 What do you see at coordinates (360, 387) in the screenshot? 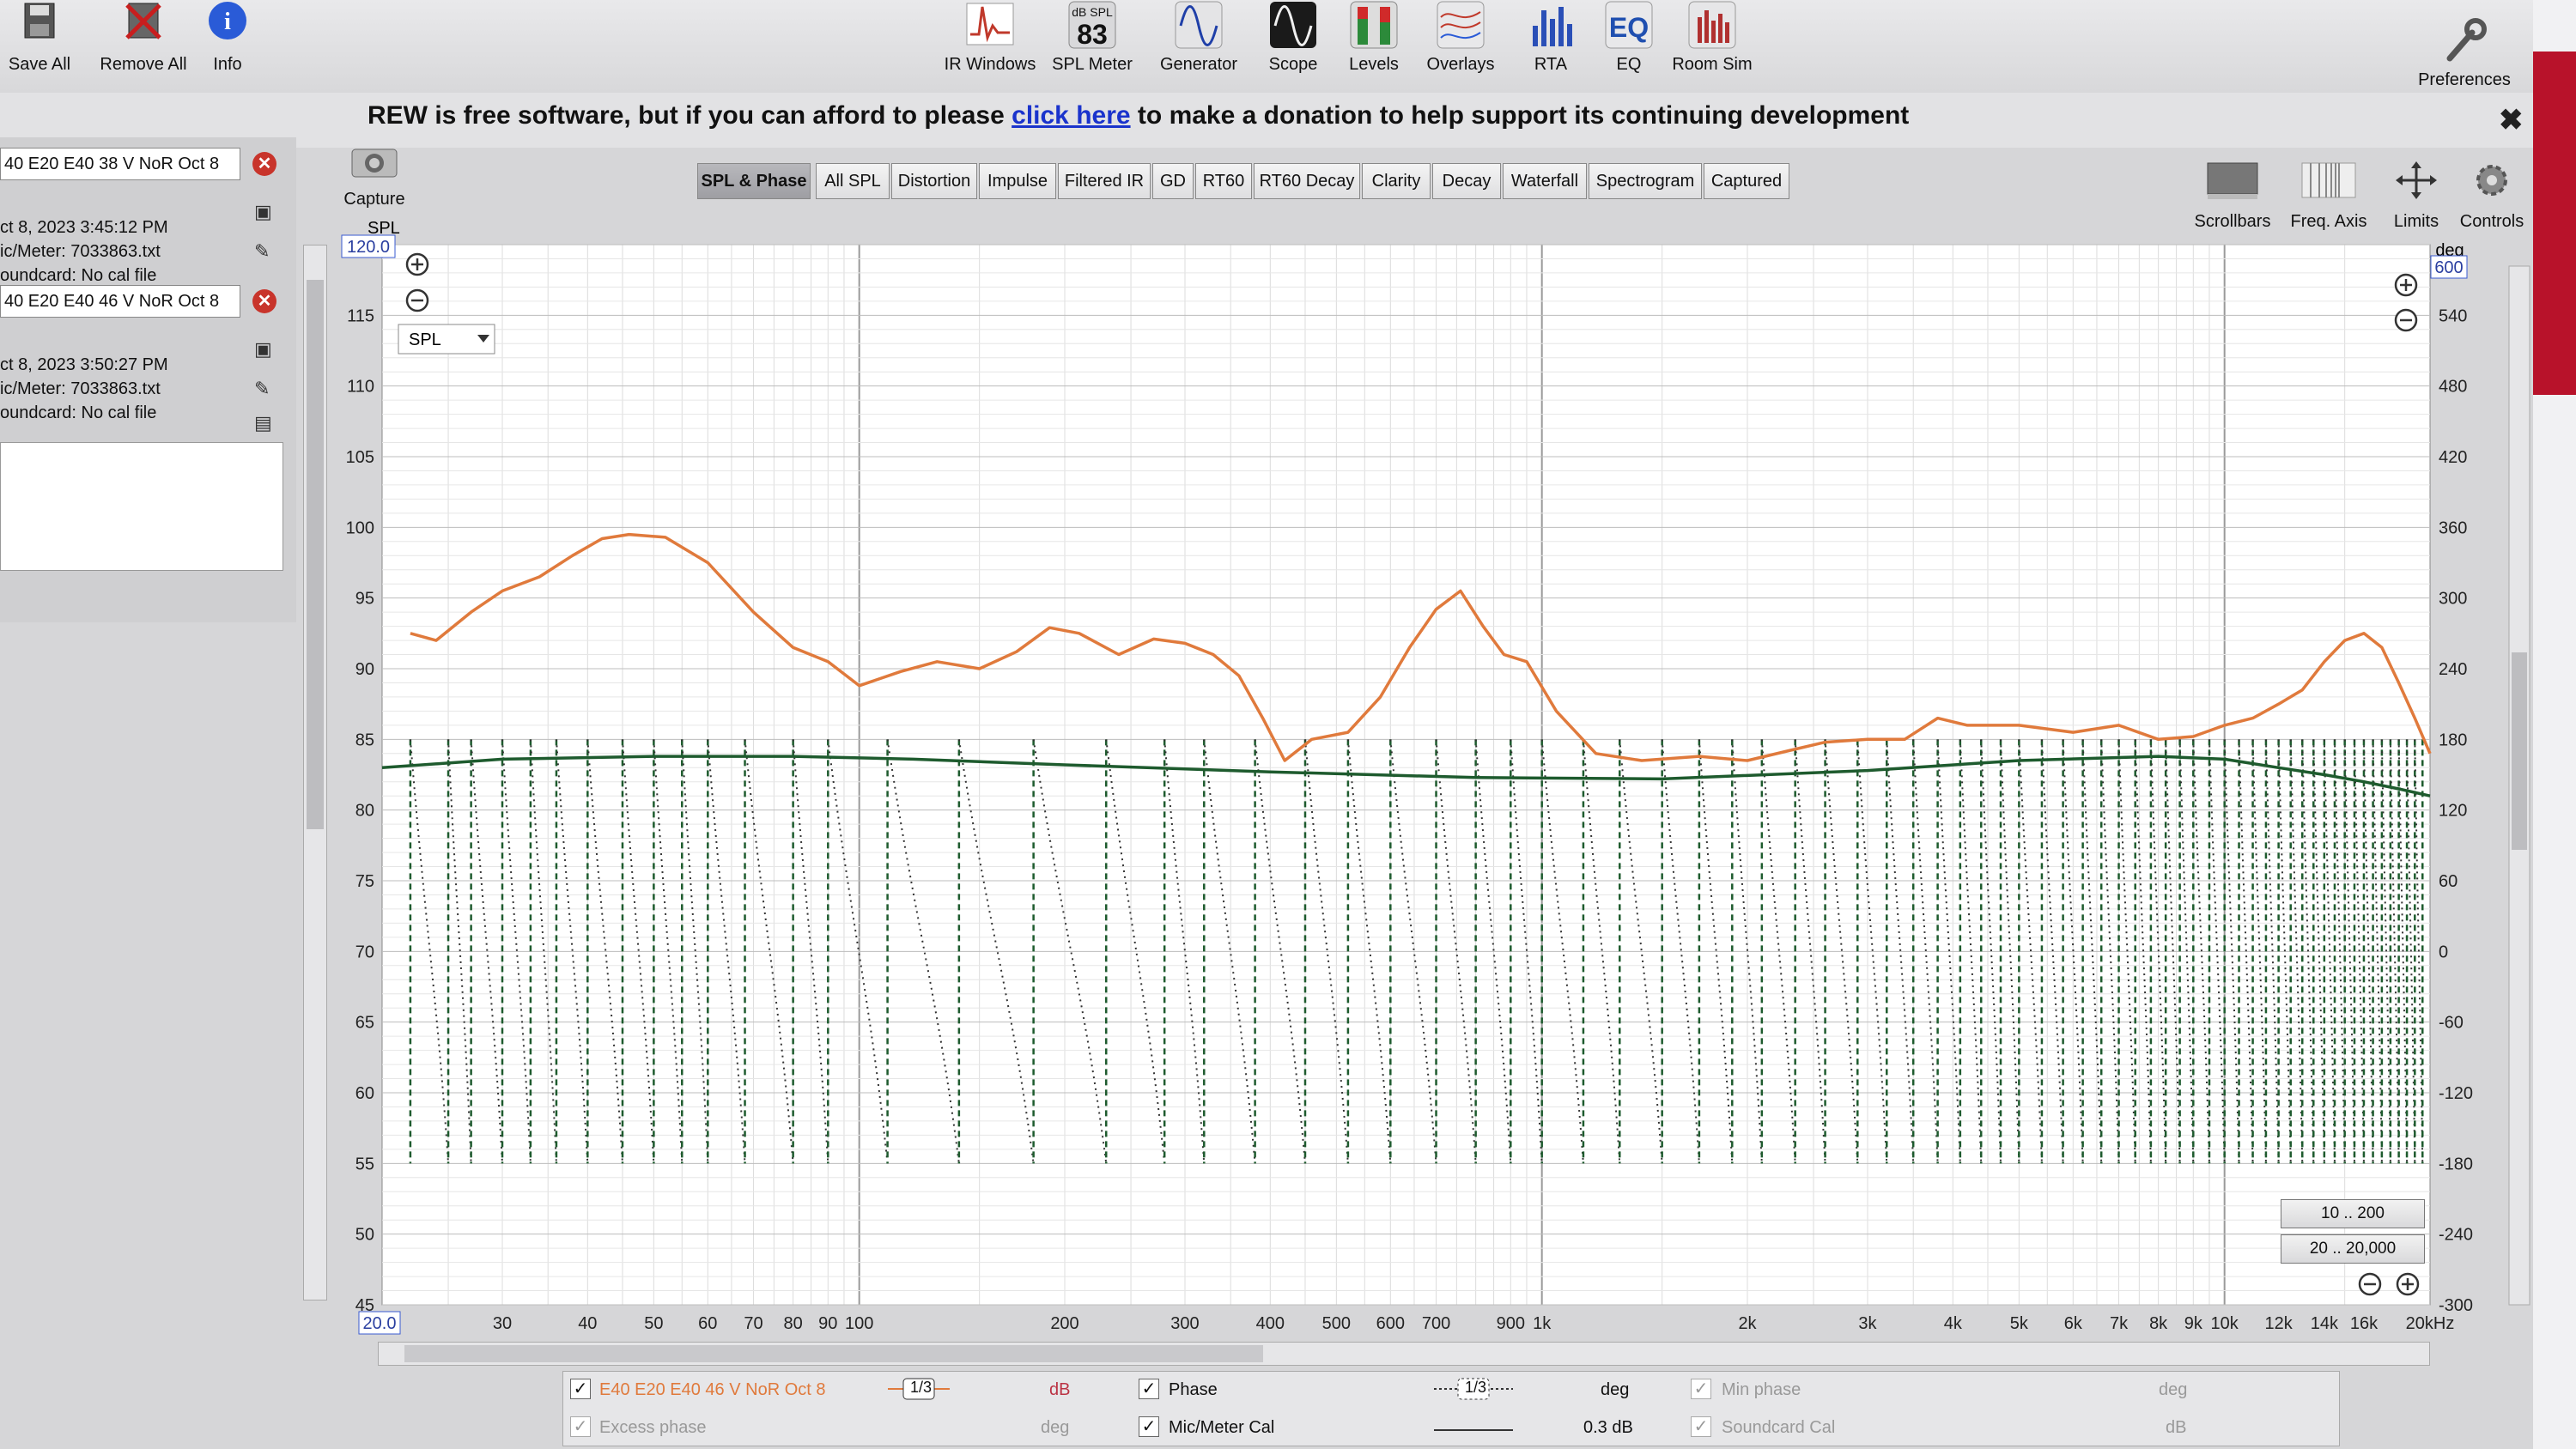
I see `spl-tick-label: 110` at bounding box center [360, 387].